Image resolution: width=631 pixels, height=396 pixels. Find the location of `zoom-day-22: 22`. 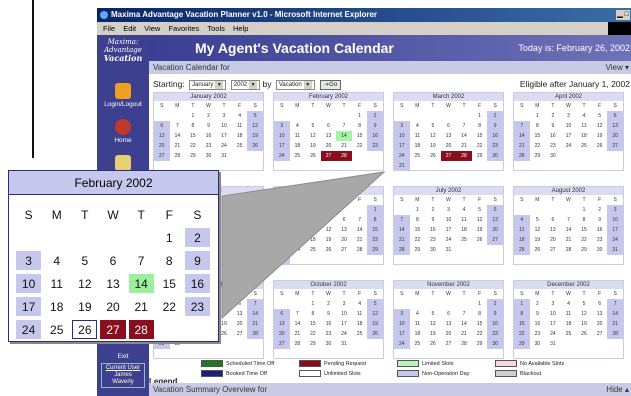

zoom-day-22: 22 is located at coordinates (169, 306).